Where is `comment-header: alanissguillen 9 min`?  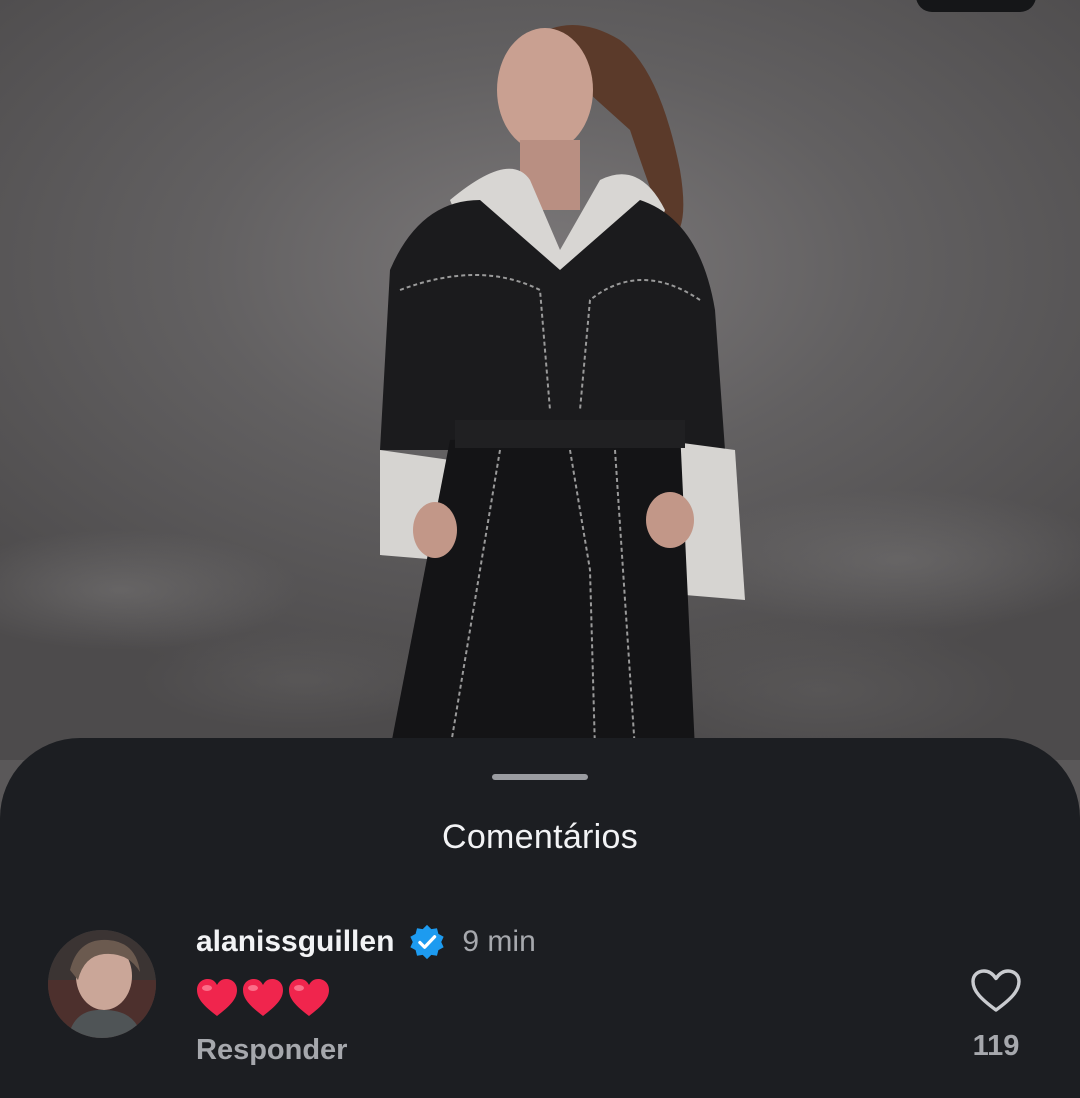
comment-header: alanissguillen 9 min is located at coordinates (366, 942).